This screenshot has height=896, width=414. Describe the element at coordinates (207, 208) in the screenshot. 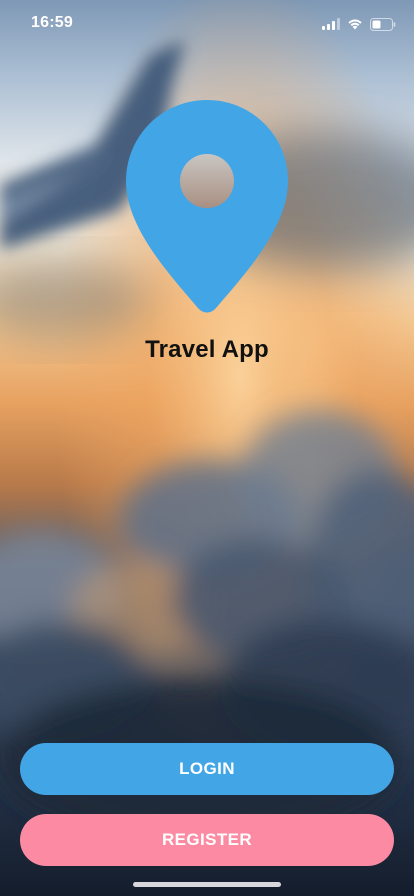

I see `location-pin-icon` at that location.